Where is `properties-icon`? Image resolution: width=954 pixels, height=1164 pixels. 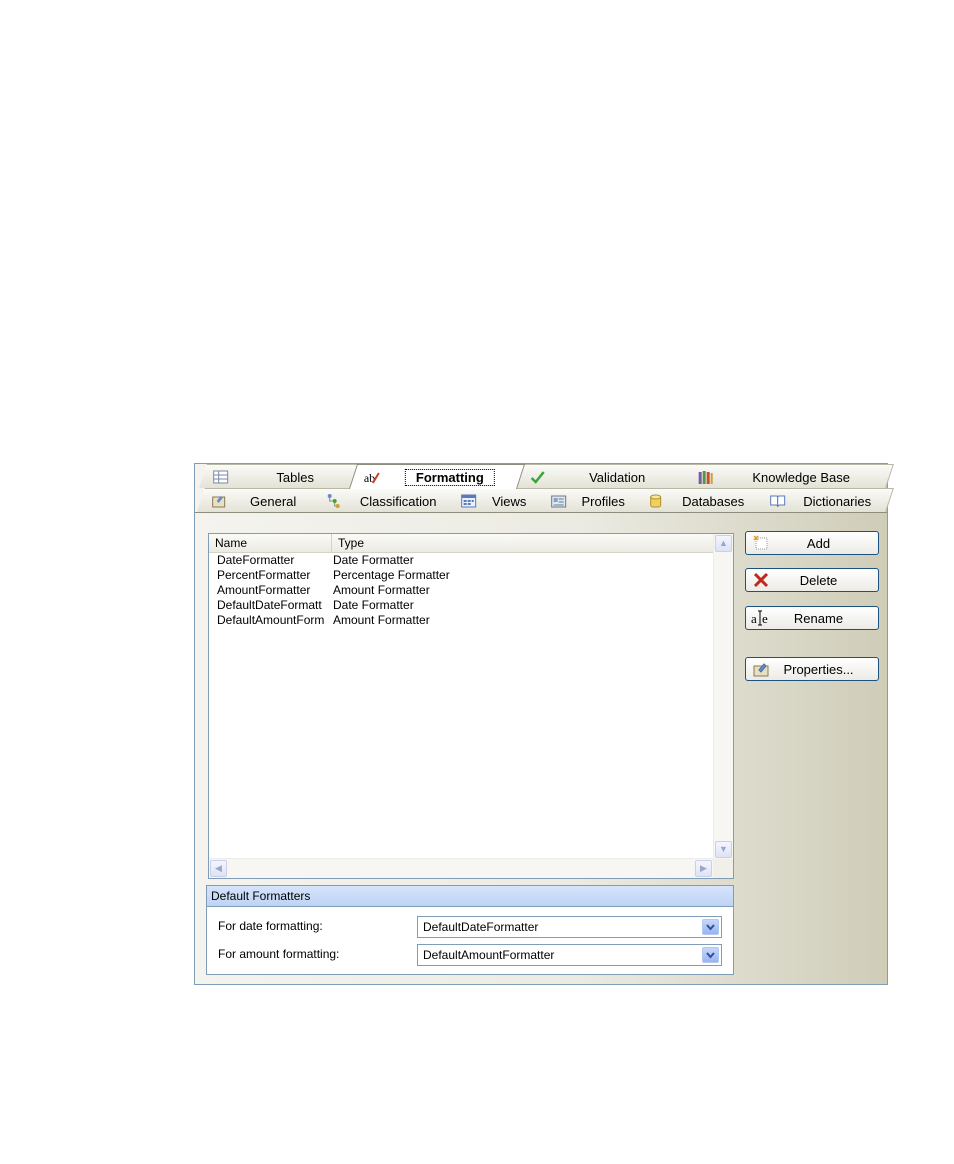
properties-icon is located at coordinates (761, 670).